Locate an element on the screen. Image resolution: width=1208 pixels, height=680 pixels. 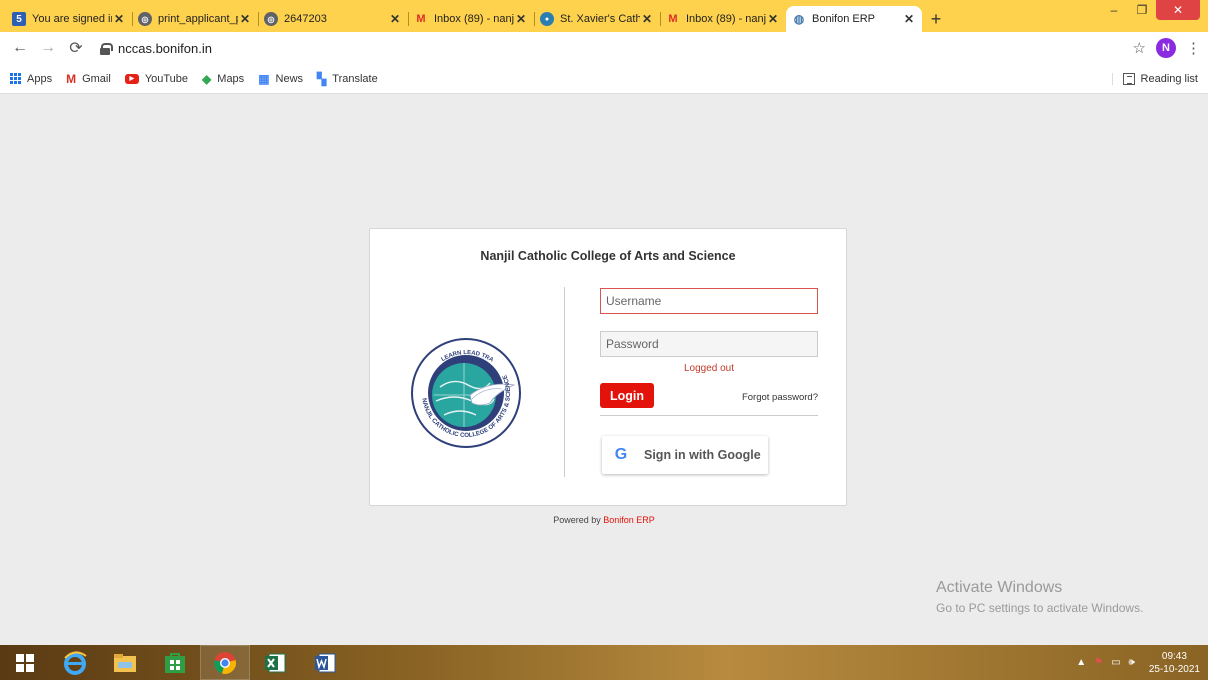
powered-prefix: Powered by is located at coordinates (577, 520).